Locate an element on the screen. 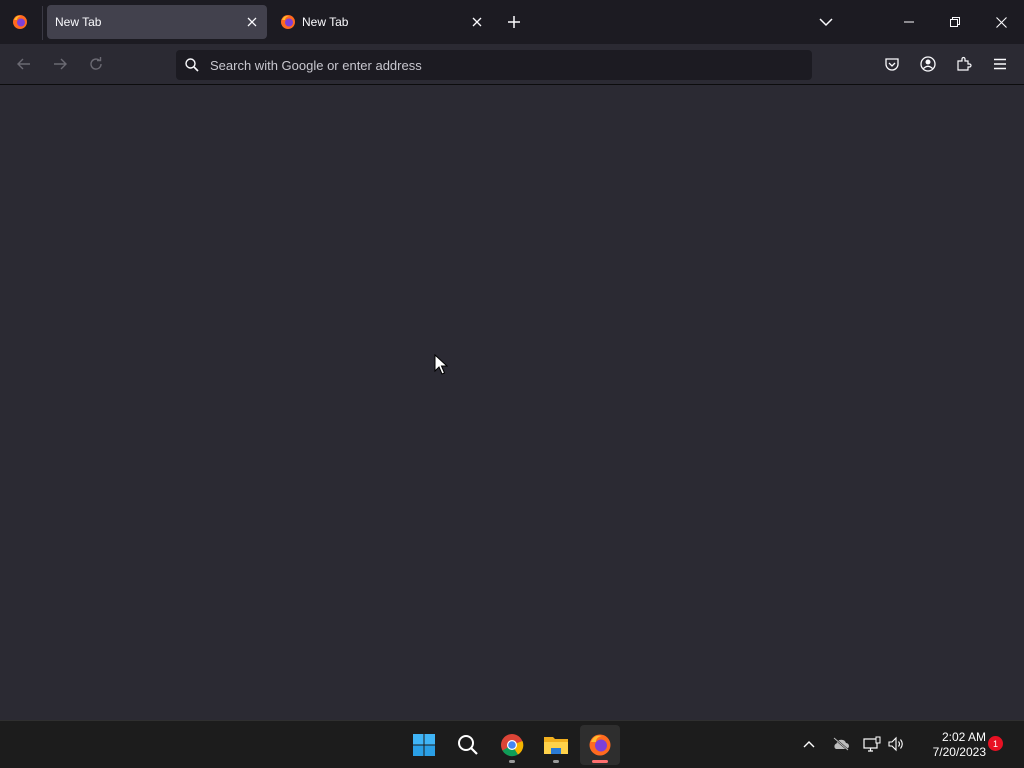 Image resolution: width=1024 pixels, height=768 pixels. chevron-up-icon is located at coordinates (809, 744).